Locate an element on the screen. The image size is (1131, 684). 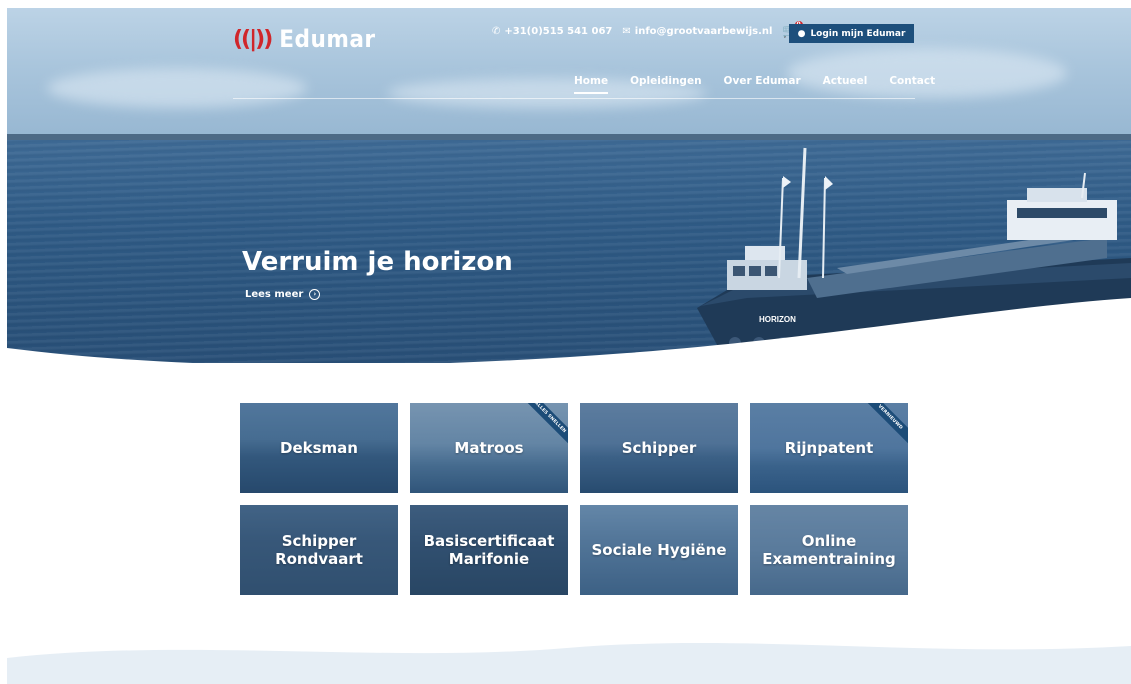
read-more-label: Lees meer is located at coordinates (274, 294).